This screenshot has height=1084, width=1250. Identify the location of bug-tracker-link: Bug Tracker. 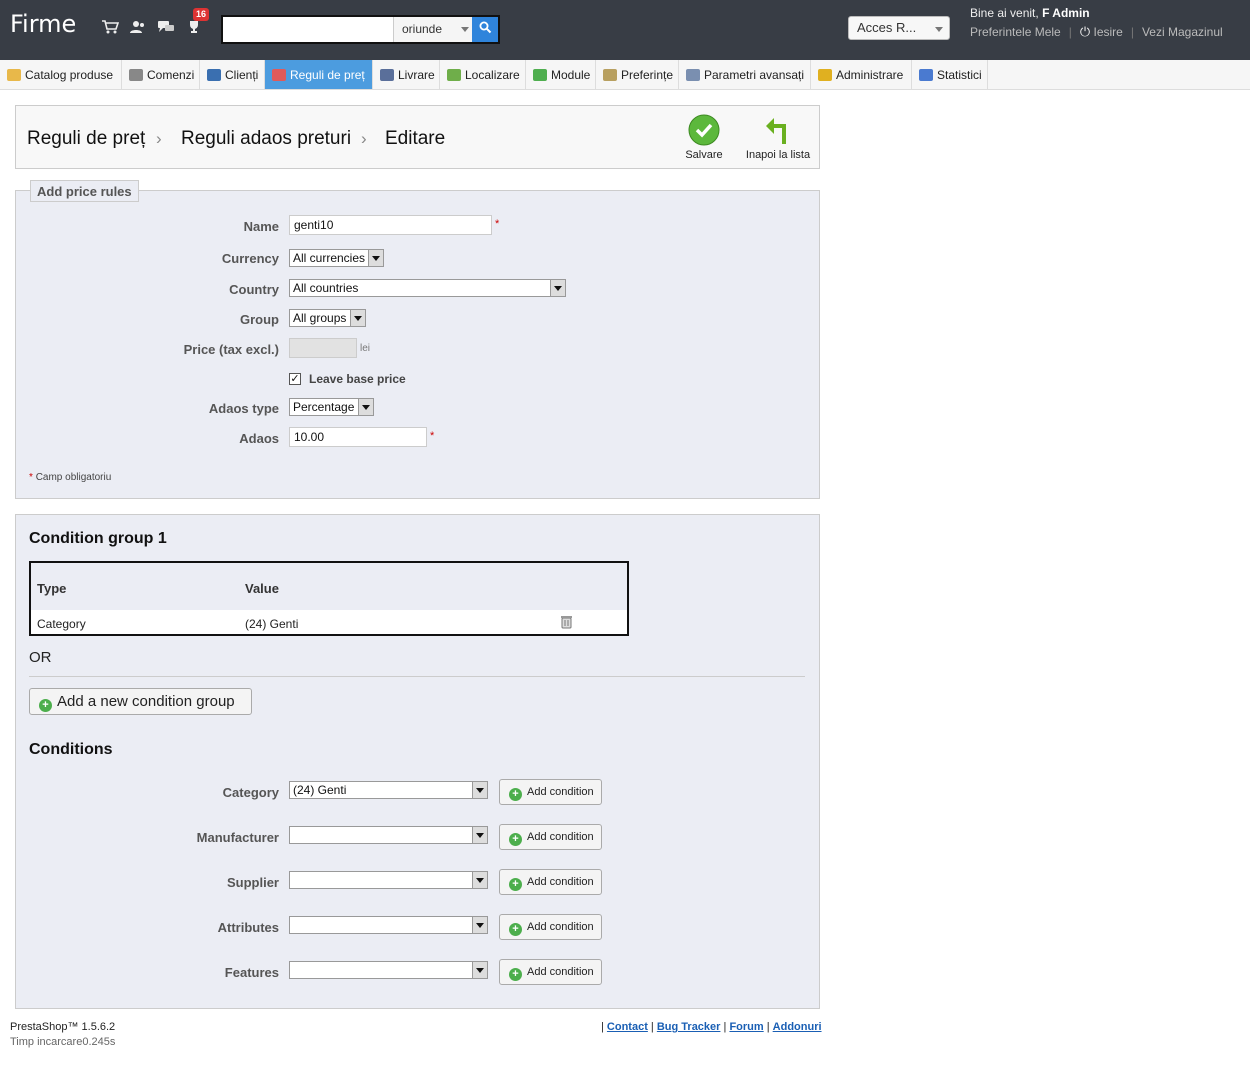
(689, 1027).